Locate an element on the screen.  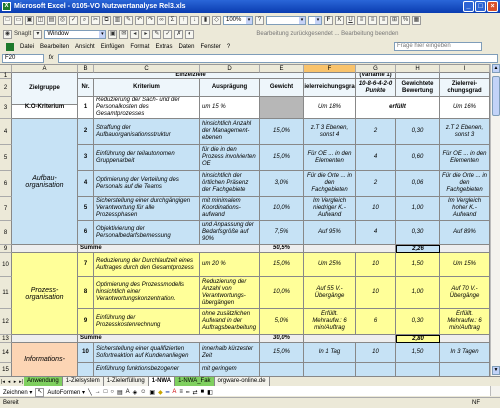
kriterium-header: Kriterium is located at coordinates (147, 88).